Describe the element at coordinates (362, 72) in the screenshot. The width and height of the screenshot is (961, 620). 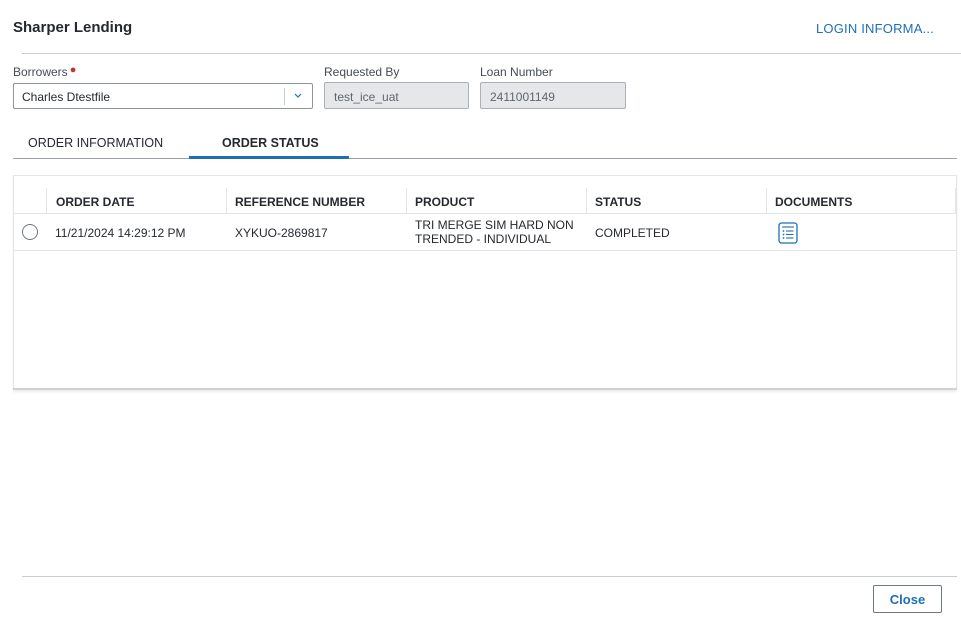
I see `requested-by-label: Requested By` at that location.